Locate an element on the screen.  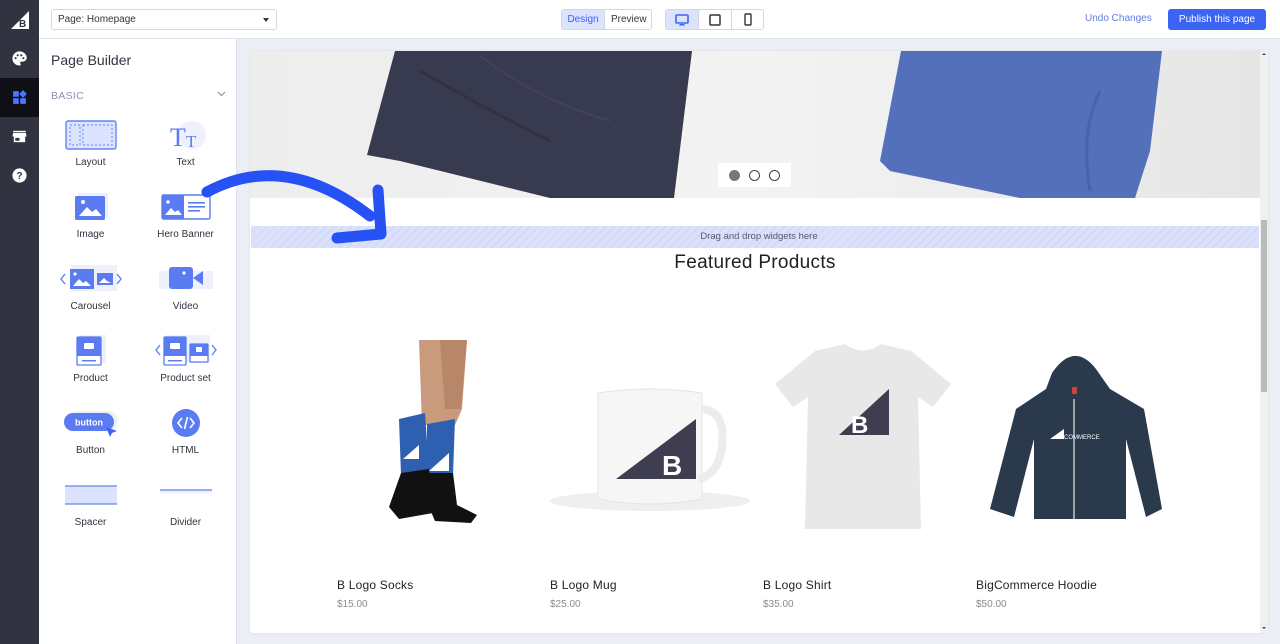
product-card: COMMERCE BigCommerce Hoodie $50.00 is located at coordinates (1076, 474).